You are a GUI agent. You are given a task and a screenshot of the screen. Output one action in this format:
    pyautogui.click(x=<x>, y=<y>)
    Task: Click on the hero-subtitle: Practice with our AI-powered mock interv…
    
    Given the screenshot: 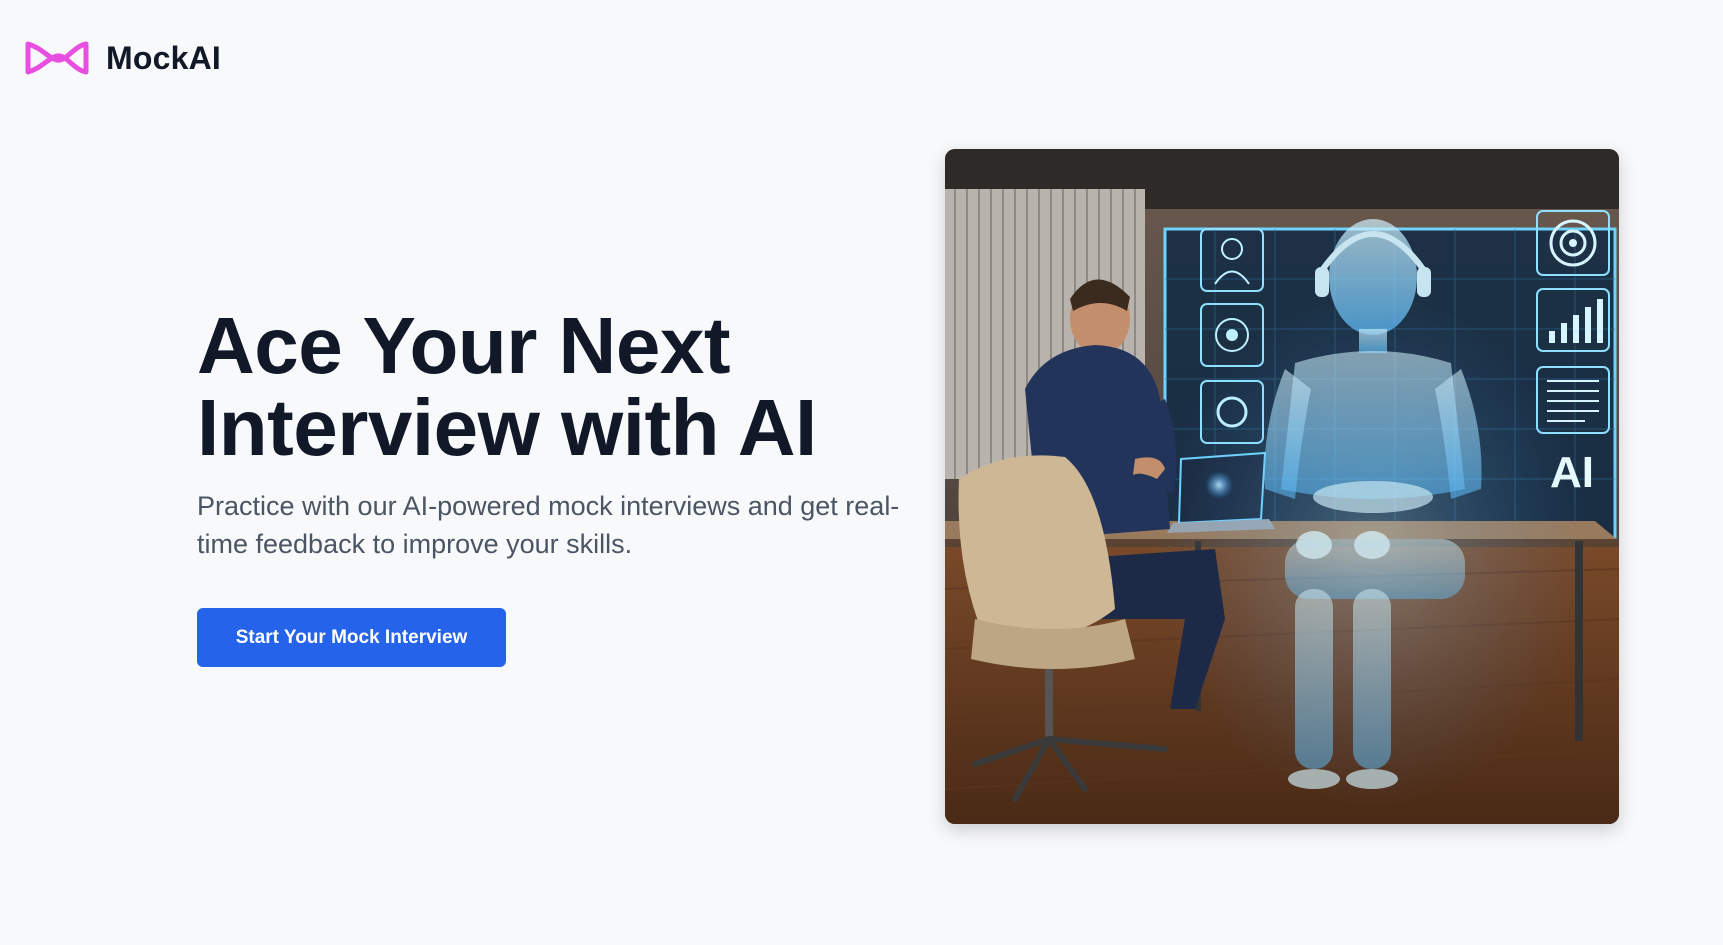 What is the action you would take?
    pyautogui.click(x=548, y=525)
    